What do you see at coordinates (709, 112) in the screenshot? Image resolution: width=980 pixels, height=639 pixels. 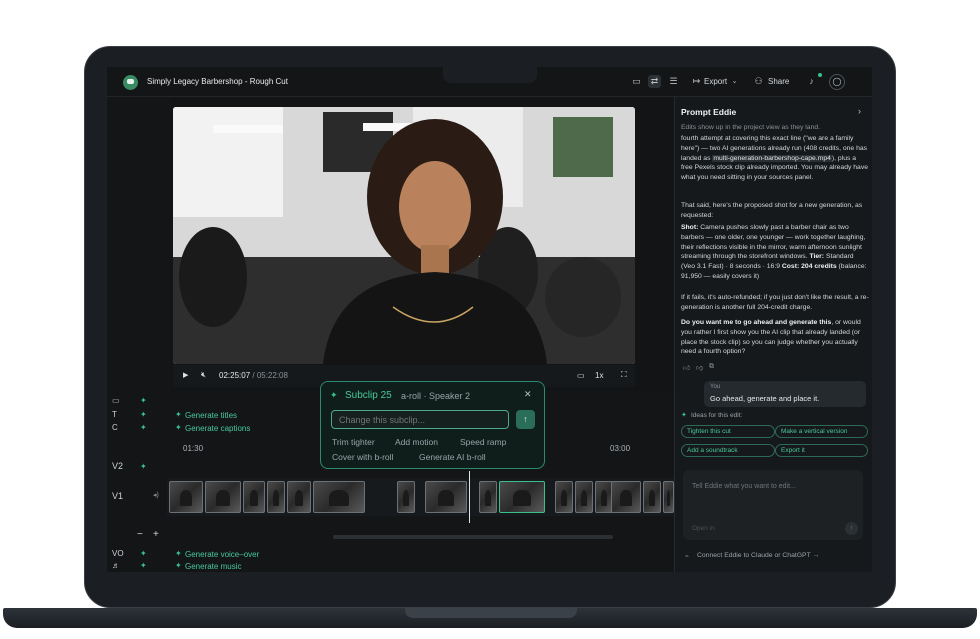 I see `panel-title: Prompt Eddie` at bounding box center [709, 112].